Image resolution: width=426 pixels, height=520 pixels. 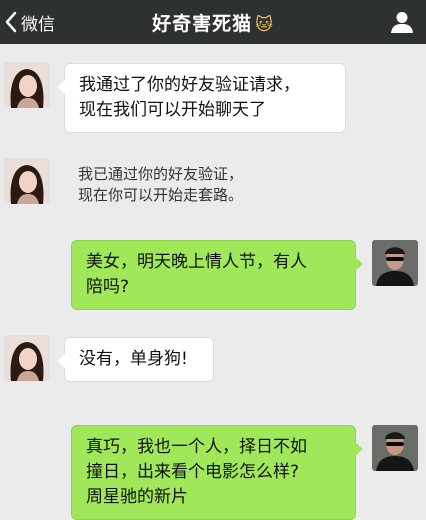 I want to click on message-text-line: 我通过了你的好友验证请求，, so click(x=189, y=85).